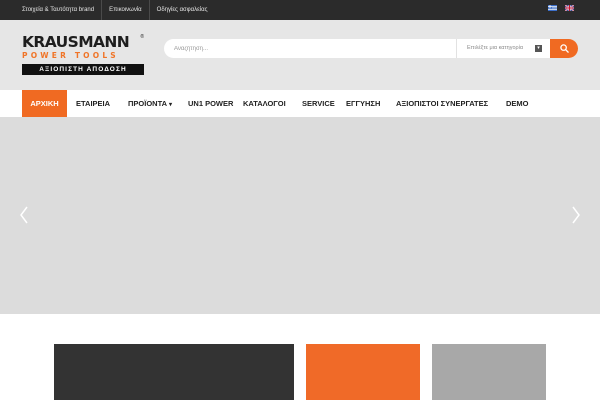 This screenshot has height=400, width=600. I want to click on nav-item-label: ΑΞΙΟΠΙΣΤΟΙ ΣΥΝΕΡΓΑΤΕΣ, so click(442, 103).